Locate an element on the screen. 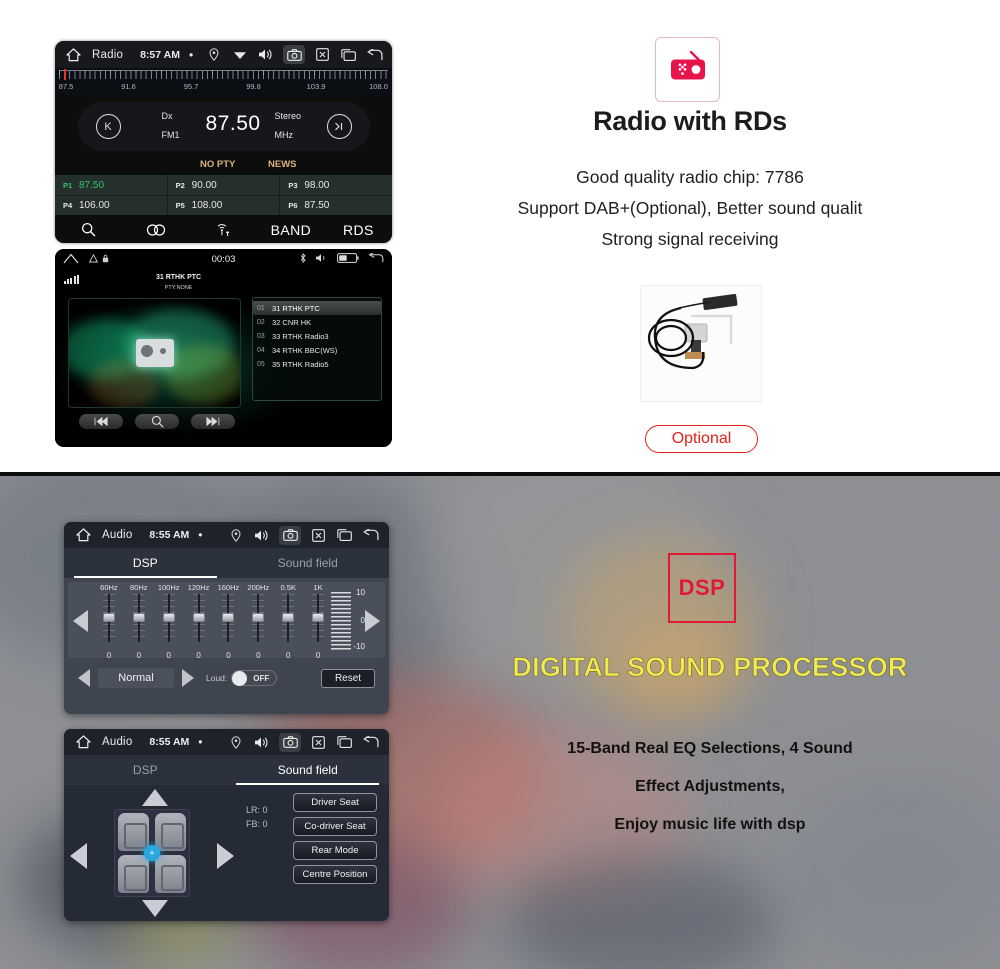 The height and width of the screenshot is (969, 1000). close-app-icon is located at coordinates (322, 54).